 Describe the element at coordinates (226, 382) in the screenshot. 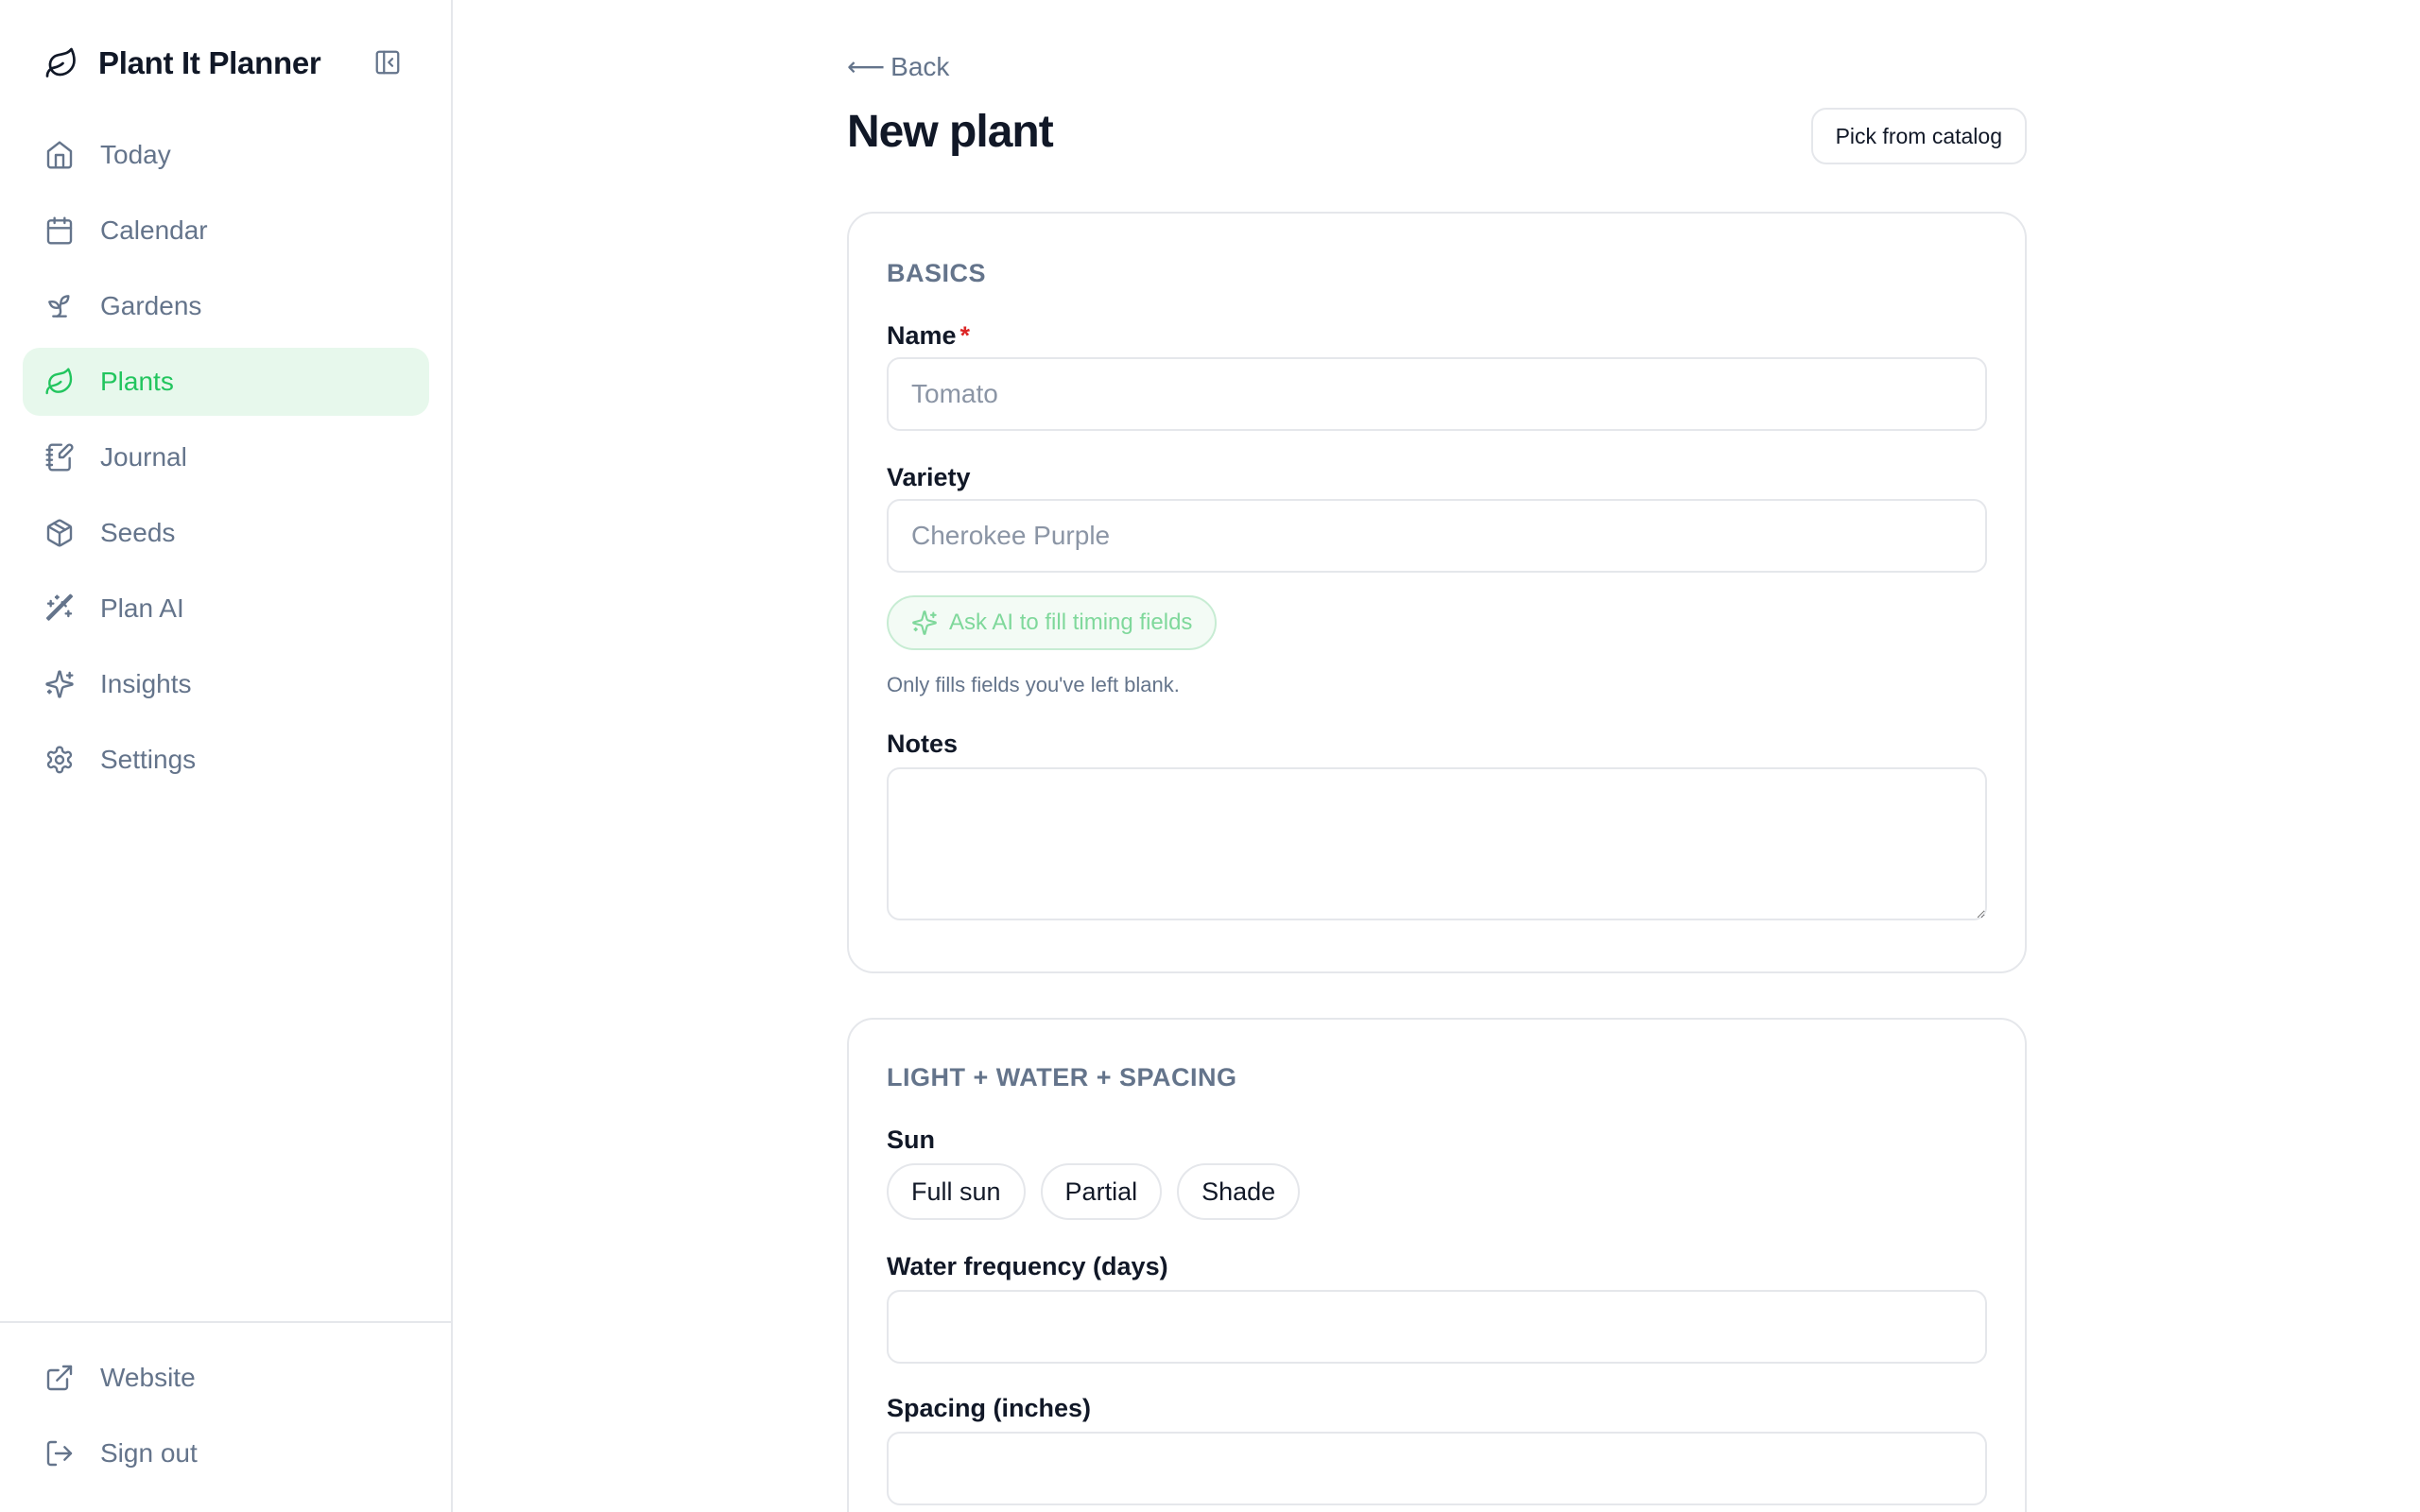

I see `sidebar-item-plants: Plants` at that location.